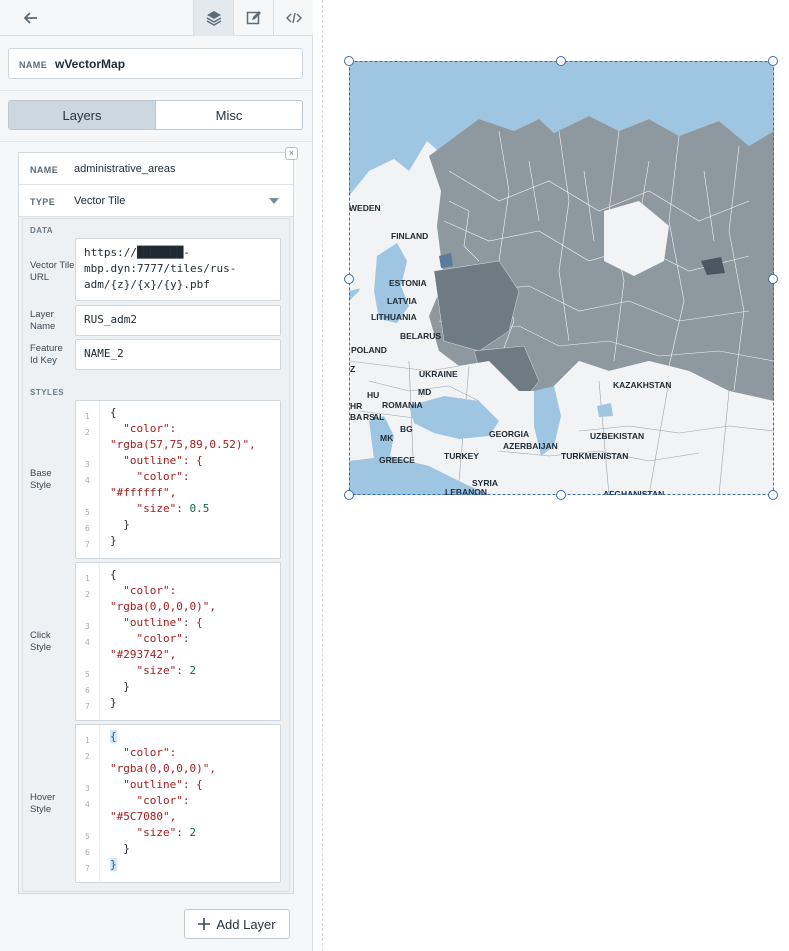  I want to click on back-arrow-icon, so click(31, 18).